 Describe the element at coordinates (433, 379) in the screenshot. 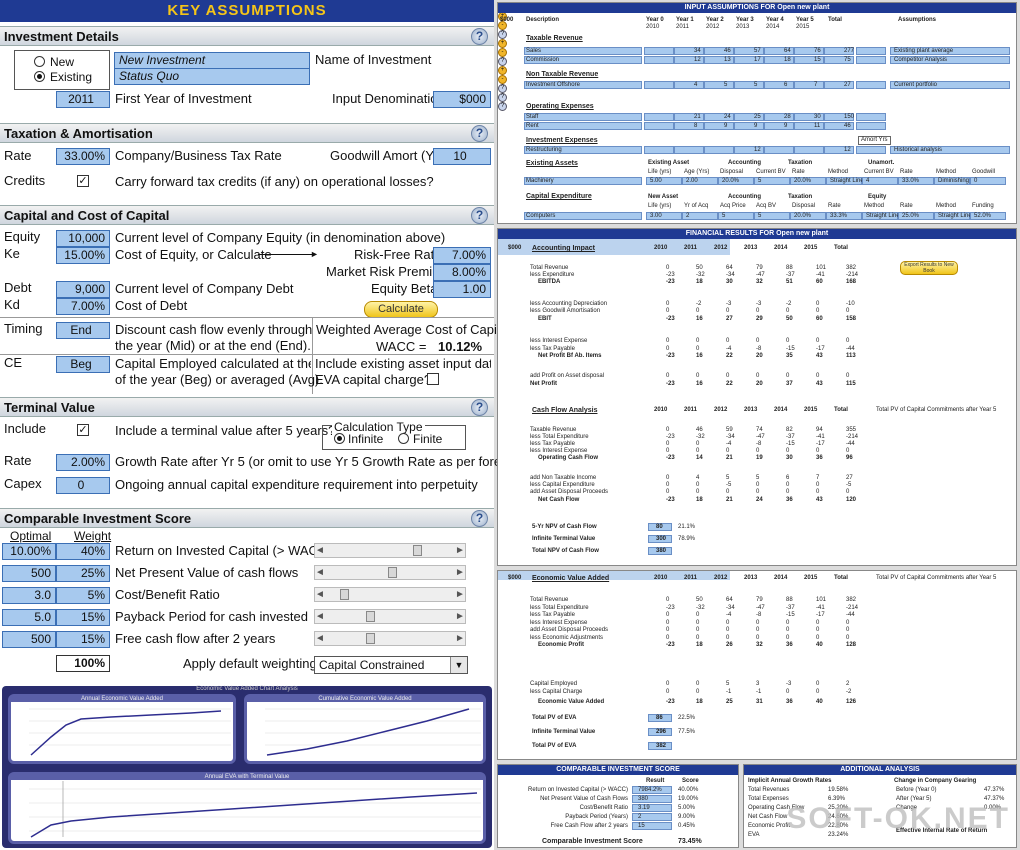

I see `eva-checkbox` at that location.